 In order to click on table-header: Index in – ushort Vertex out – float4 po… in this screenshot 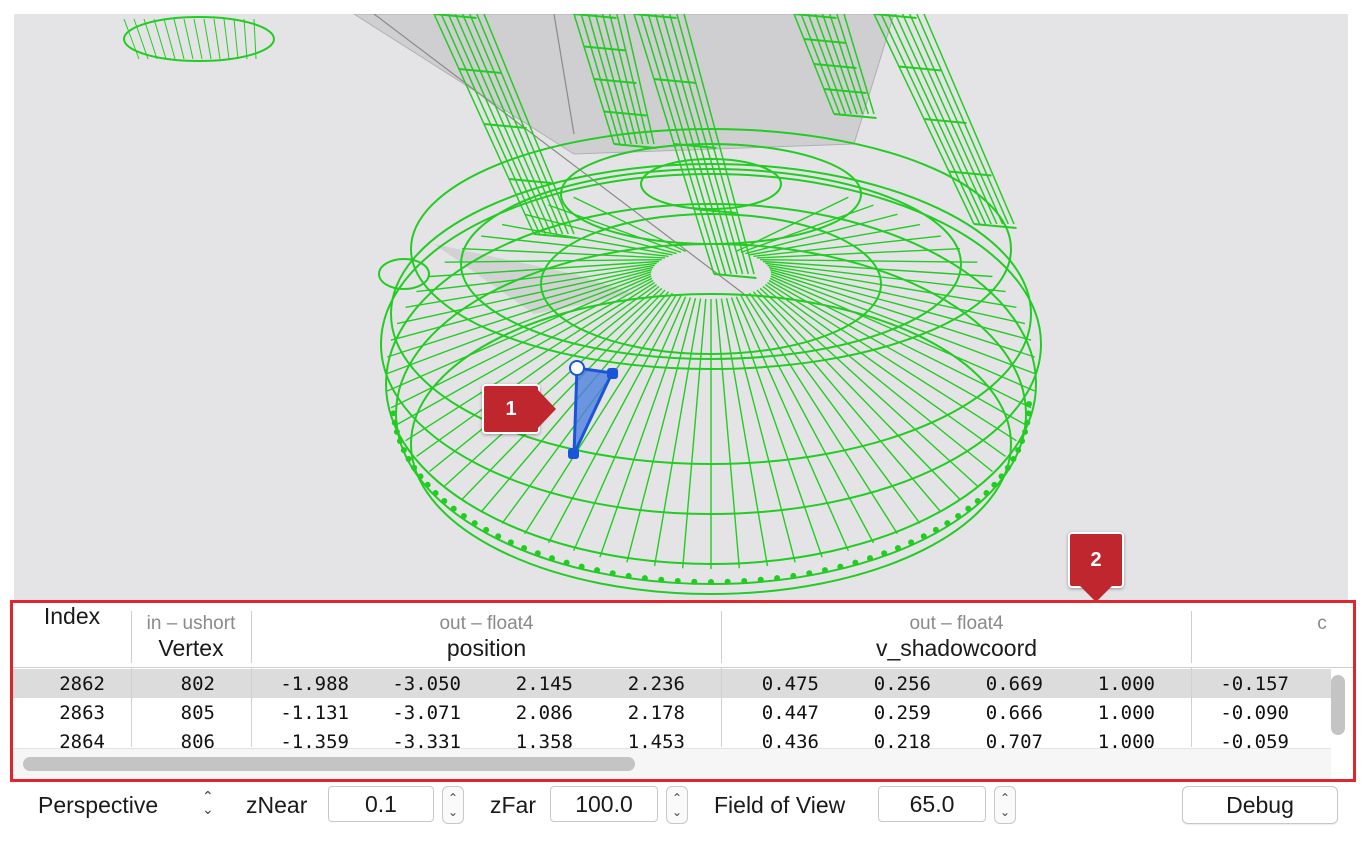, I will do `click(683, 635)`.